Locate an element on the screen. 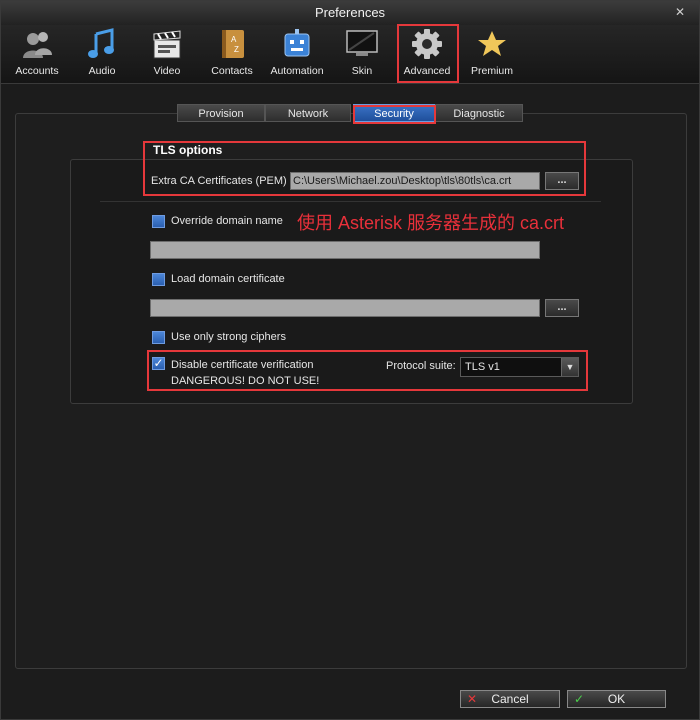  title-bar: Preferences ✕ is located at coordinates (350, 13).